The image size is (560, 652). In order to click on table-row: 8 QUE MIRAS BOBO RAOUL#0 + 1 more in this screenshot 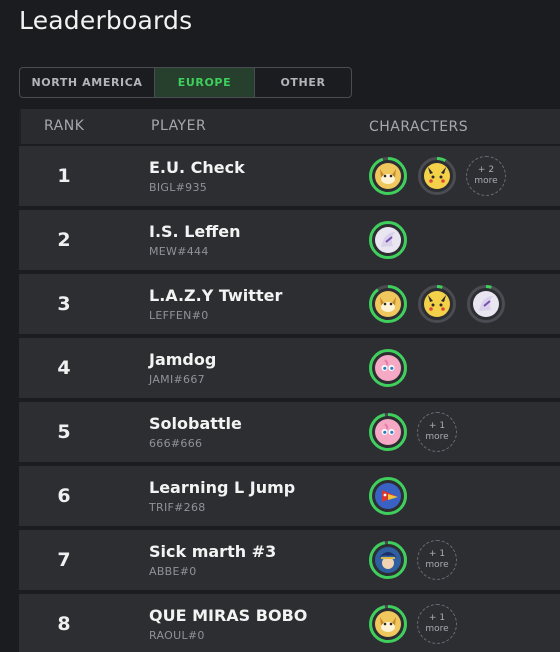, I will do `click(289, 622)`.